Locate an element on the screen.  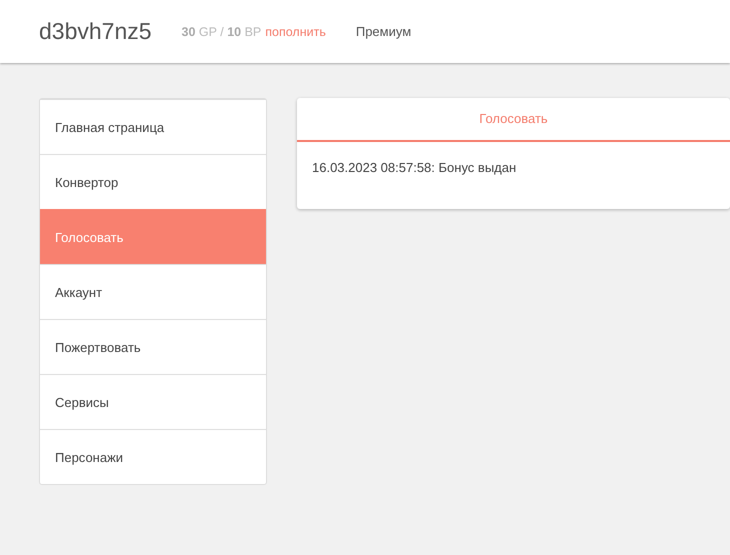
balance-text: 30 GP / 10 BP is located at coordinates (222, 31).